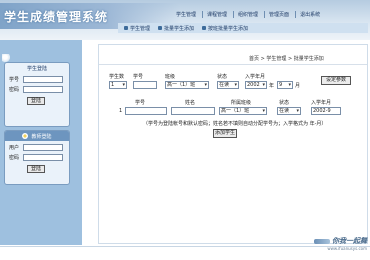  I want to click on top-menu: 学生管理 课程管理 组织管理 管理页面 退出系统, so click(248, 14).